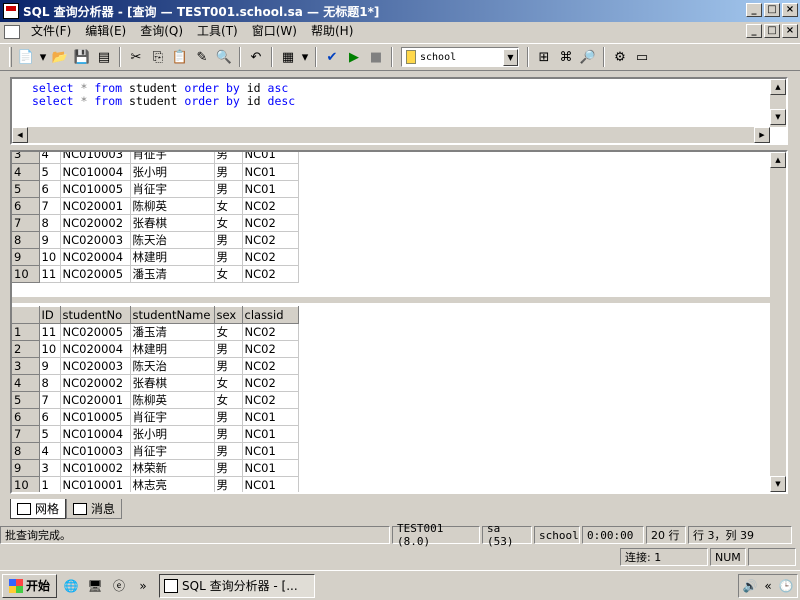 Image resolution: width=800 pixels, height=600 pixels. Describe the element at coordinates (51, 31) in the screenshot. I see `menu-file: 文件(F)` at that location.